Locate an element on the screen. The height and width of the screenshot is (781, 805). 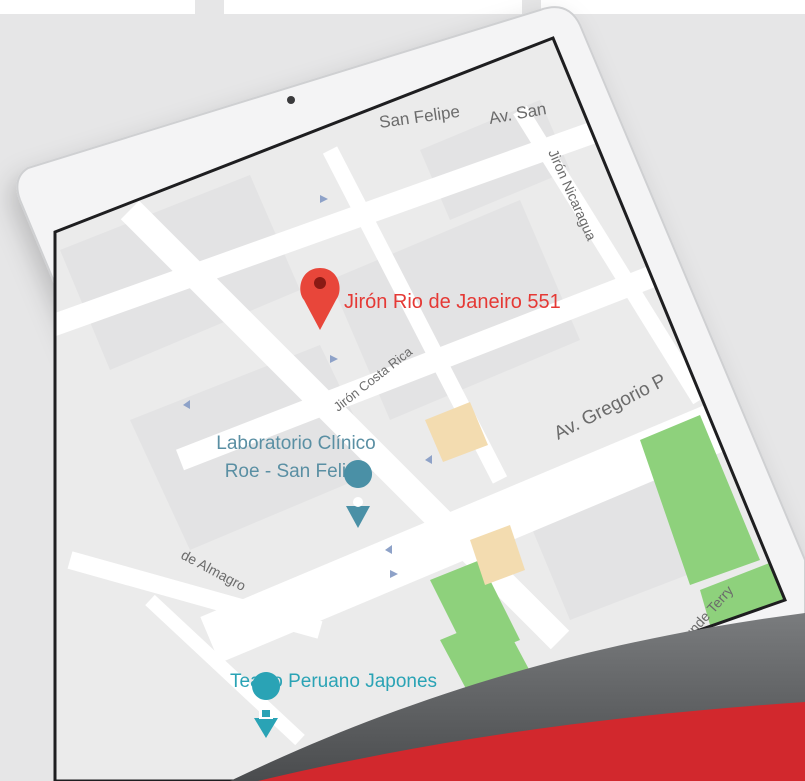
pin-address-label: Jirón Rio de Janeiro 551 is located at coordinates (452, 302).